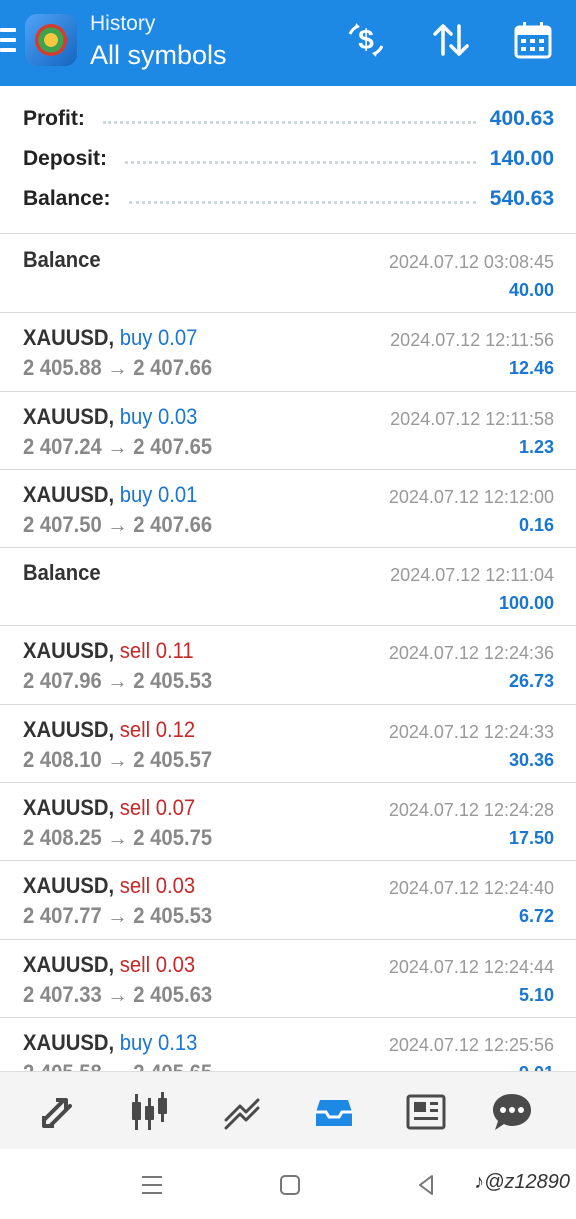 The height and width of the screenshot is (1219, 576). Describe the element at coordinates (173, 838) in the screenshot. I see `close-price: 2 405.75` at that location.